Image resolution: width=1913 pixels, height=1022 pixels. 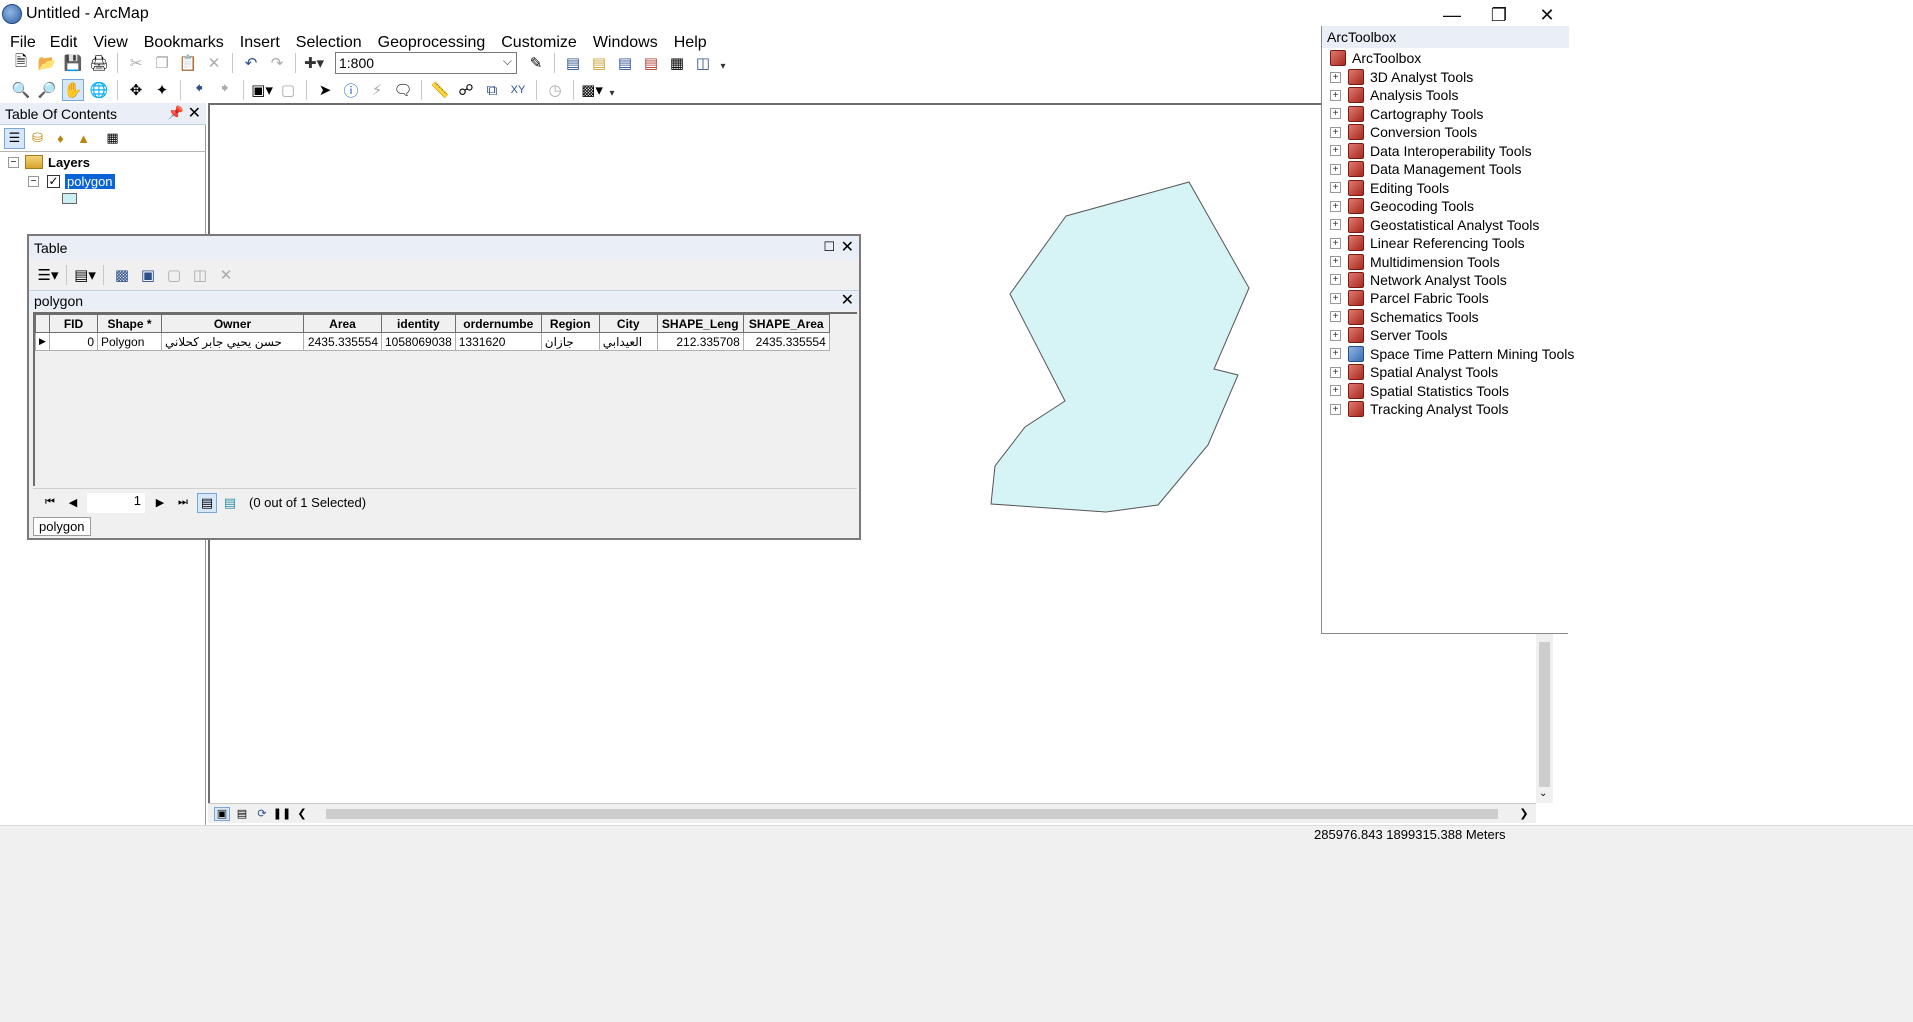 I want to click on pan-hand-icon: ✋, so click(x=73, y=90).